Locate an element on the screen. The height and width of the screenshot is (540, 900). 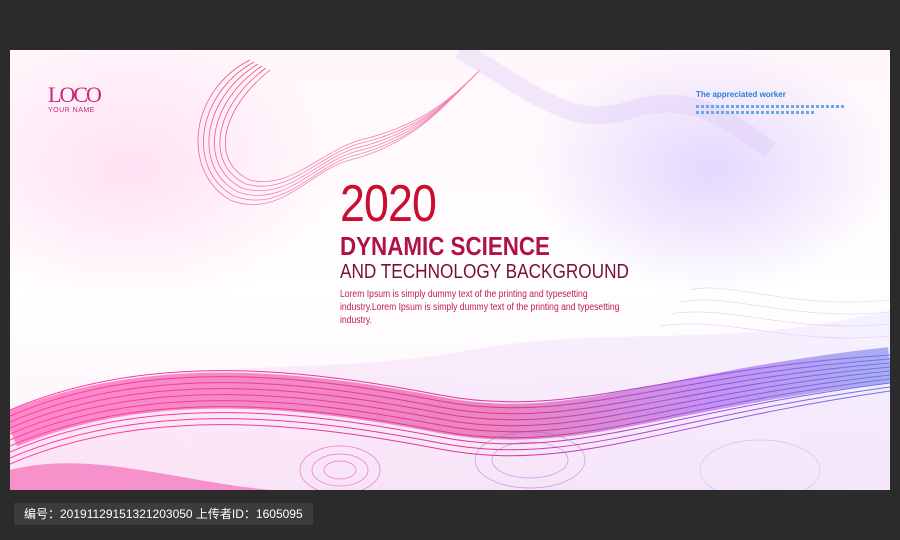
headline-title: DYNAMIC SCIENCE is located at coordinates (445, 246).